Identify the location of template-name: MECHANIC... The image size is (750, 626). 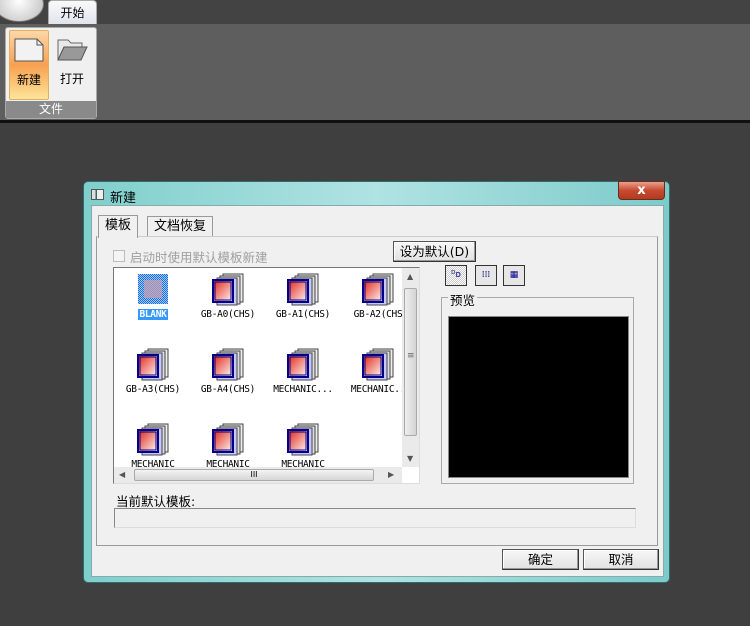
(378, 389).